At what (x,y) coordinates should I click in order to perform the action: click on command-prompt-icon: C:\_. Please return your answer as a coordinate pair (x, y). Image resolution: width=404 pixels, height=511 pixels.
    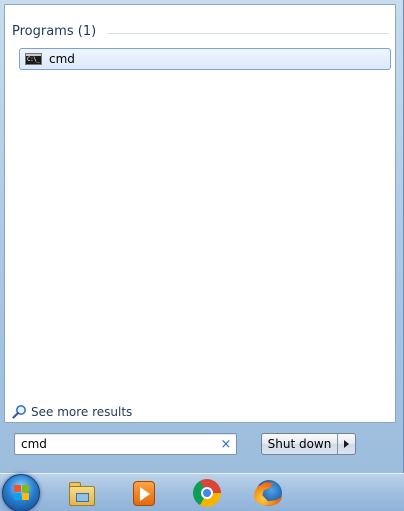
    Looking at the image, I should click on (33, 59).